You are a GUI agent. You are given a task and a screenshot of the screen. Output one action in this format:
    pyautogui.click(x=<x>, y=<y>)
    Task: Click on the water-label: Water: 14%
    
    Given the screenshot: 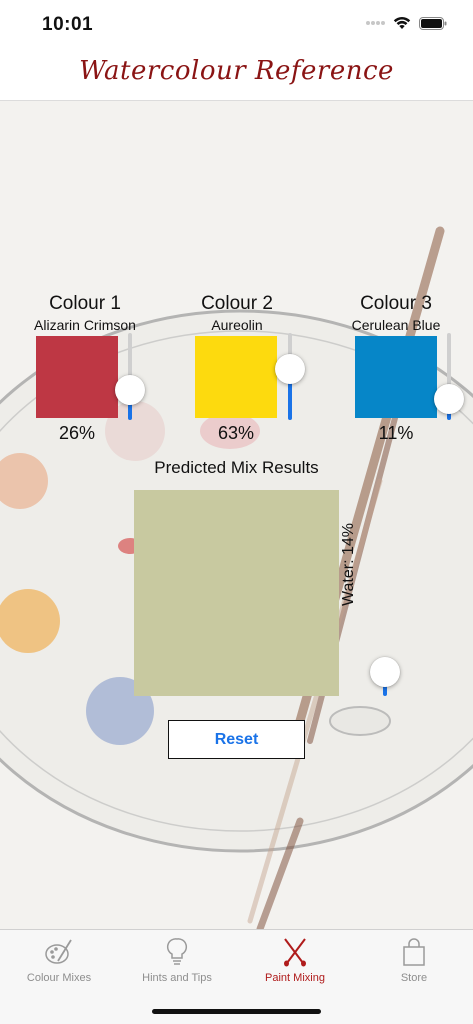 What is the action you would take?
    pyautogui.click(x=349, y=564)
    